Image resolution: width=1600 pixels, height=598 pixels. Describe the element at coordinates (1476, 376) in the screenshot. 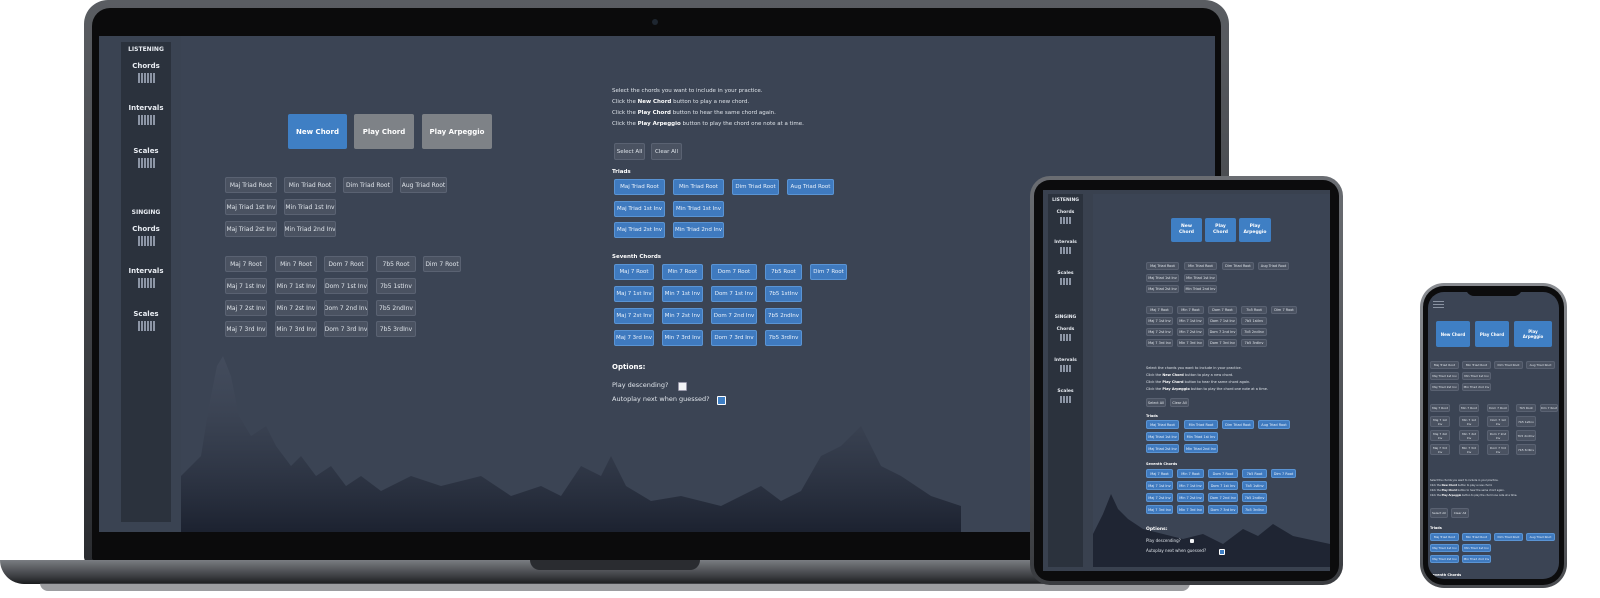

I see `answer-button: Min Triad 1st Inv` at that location.